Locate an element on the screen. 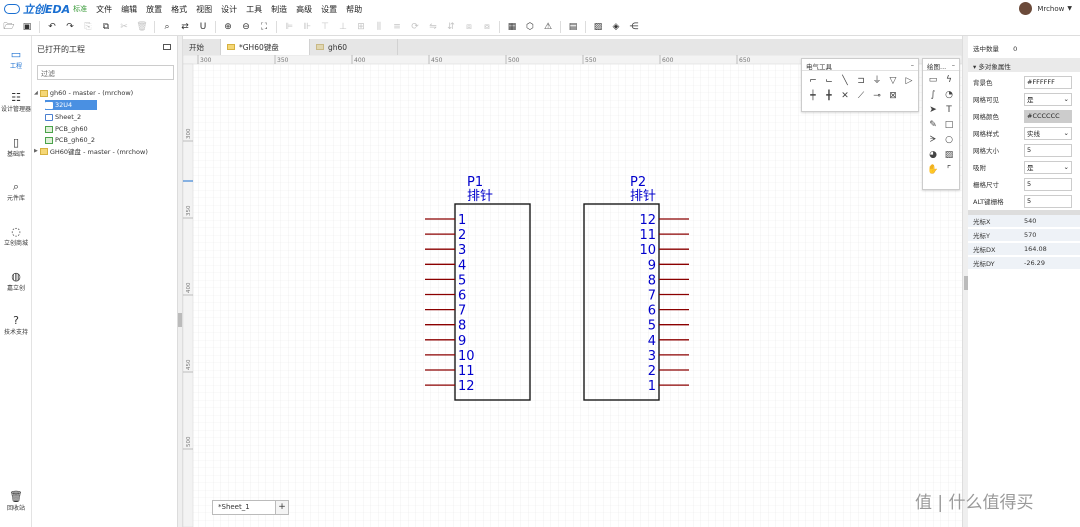 The width and height of the screenshot is (1080, 527). redo-icon: ↷ is located at coordinates (70, 27).